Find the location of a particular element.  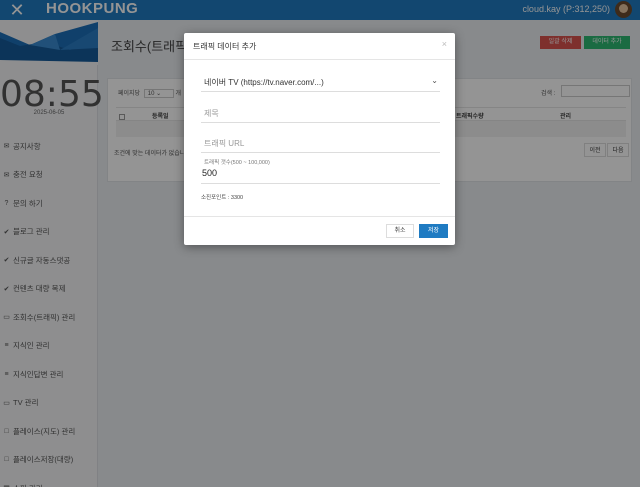

platform-select: 네이버 TV (https://tv.naver.com/...) ⌄ is located at coordinates (320, 82).